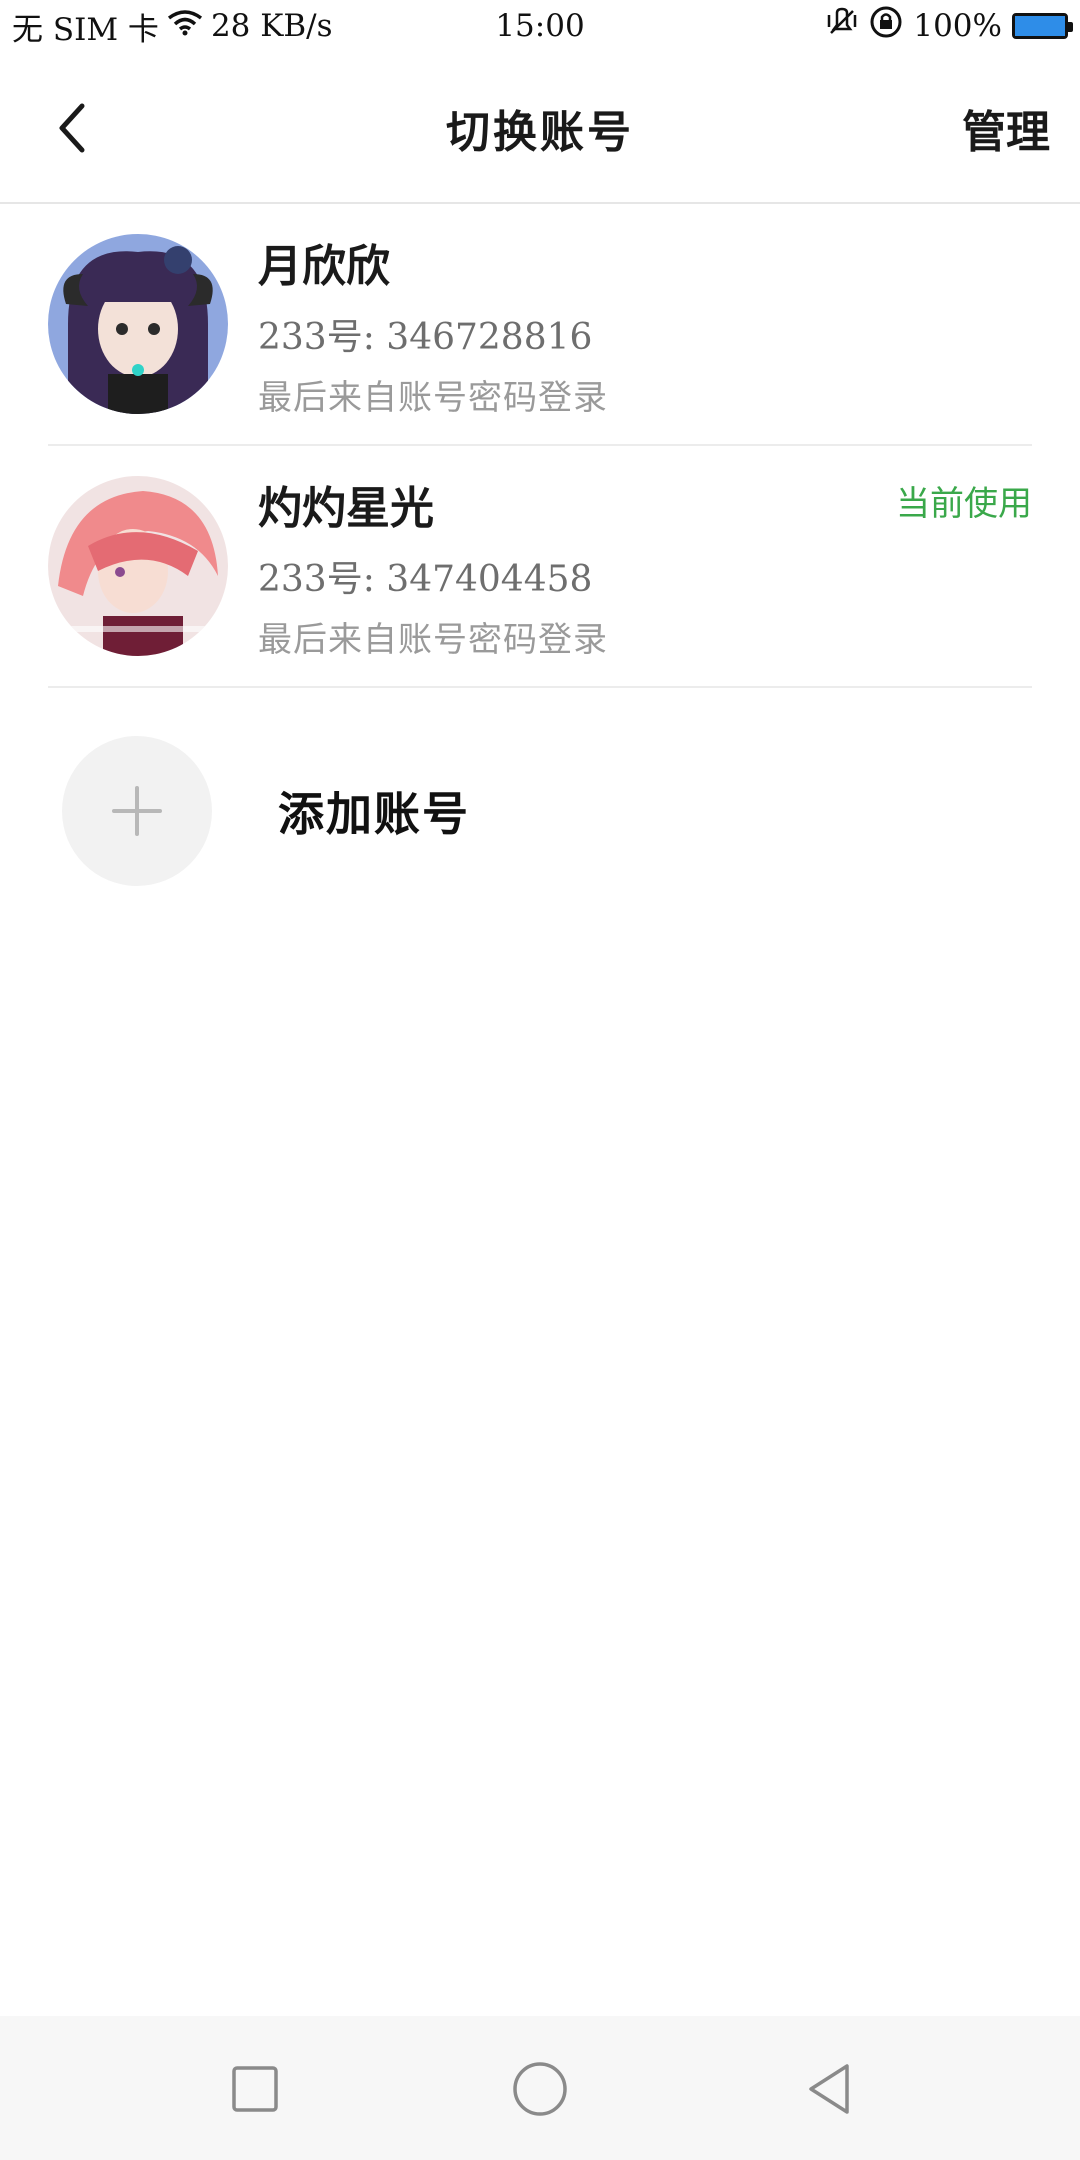 Image resolution: width=1080 pixels, height=2160 pixels. What do you see at coordinates (425, 337) in the screenshot?
I see `account-id: 233号: 346728816` at bounding box center [425, 337].